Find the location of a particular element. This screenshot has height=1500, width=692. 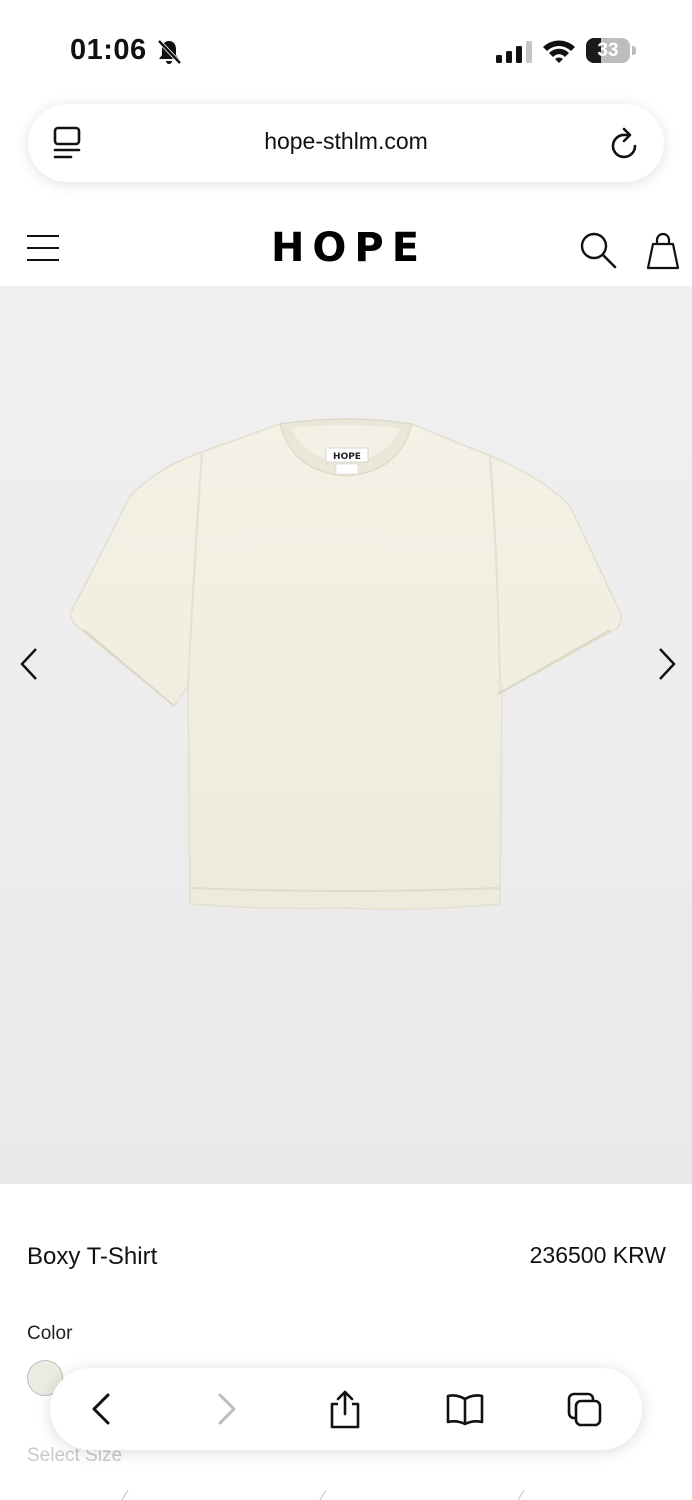

bookmarks-icon is located at coordinates (465, 1409).